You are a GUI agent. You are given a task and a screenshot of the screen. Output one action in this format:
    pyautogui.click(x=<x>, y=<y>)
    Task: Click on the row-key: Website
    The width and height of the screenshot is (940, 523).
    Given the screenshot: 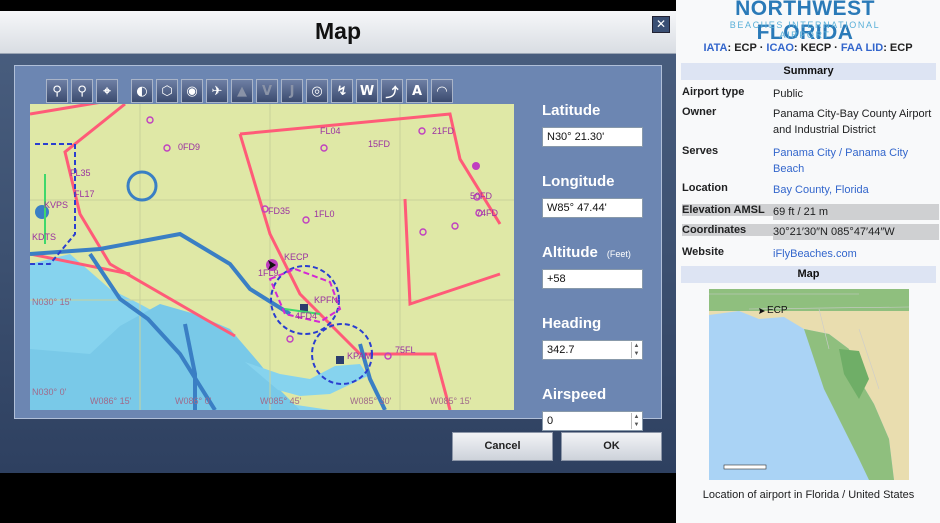 What is the action you would take?
    pyautogui.click(x=703, y=252)
    